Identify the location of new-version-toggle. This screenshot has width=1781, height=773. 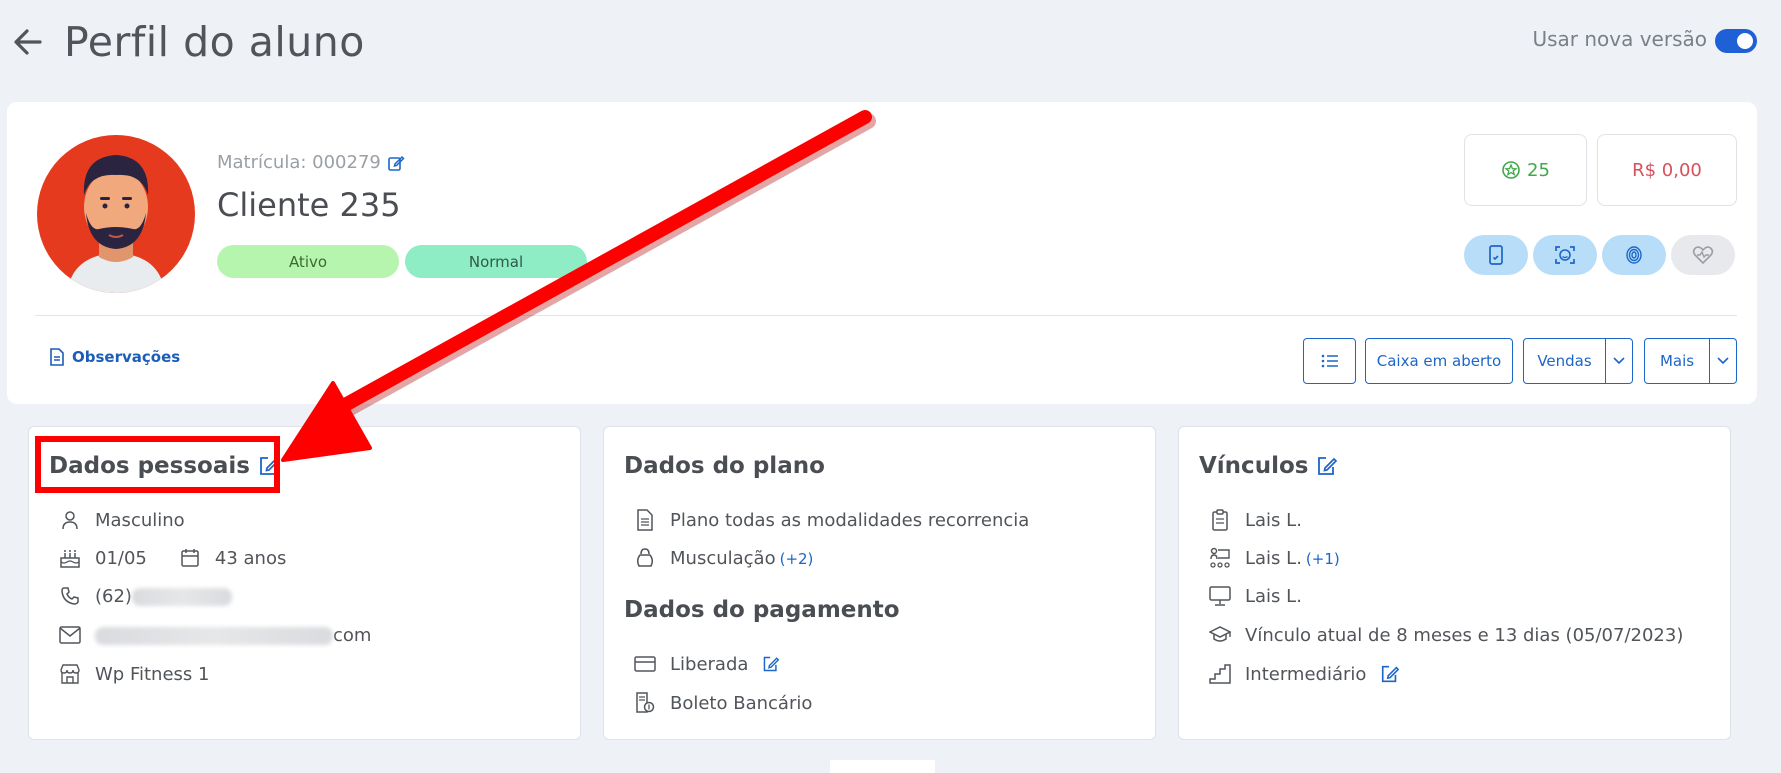
(1736, 41).